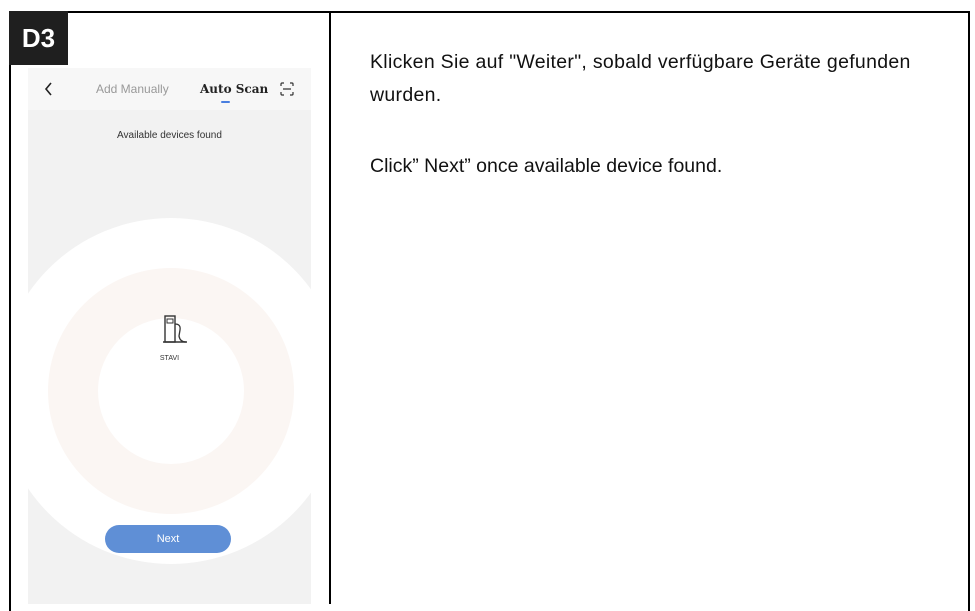 Image resolution: width=975 pixels, height=611 pixels. Describe the element at coordinates (287, 89) in the screenshot. I see `scan-frame-icon` at that location.